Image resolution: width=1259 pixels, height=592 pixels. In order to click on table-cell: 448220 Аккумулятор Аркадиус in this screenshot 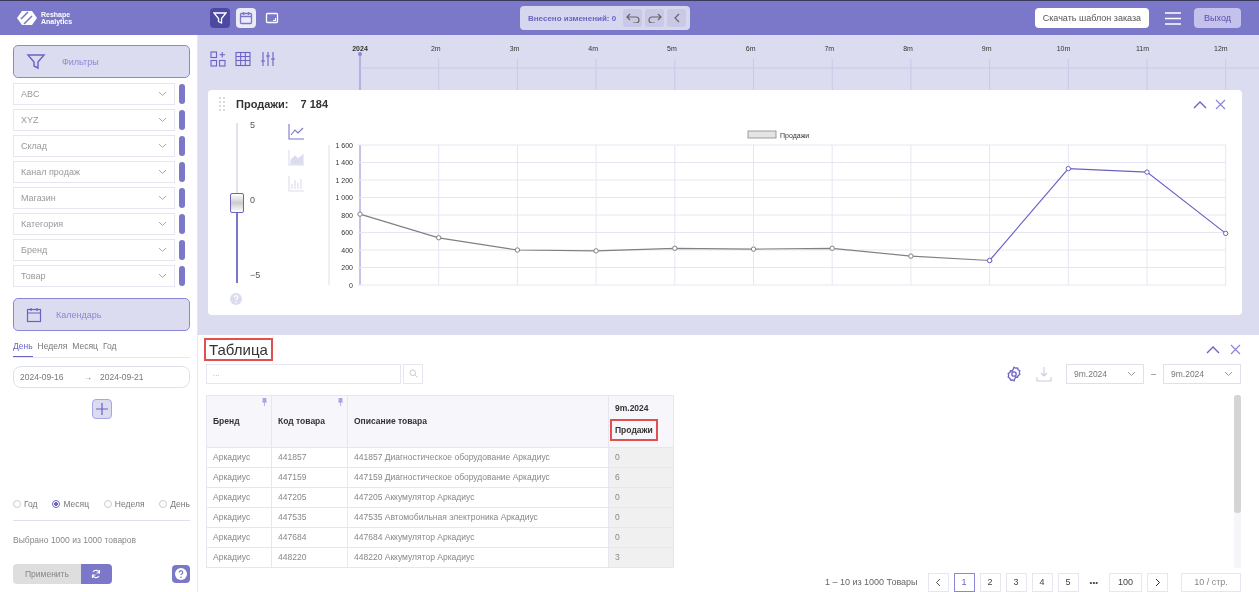, I will do `click(478, 557)`.